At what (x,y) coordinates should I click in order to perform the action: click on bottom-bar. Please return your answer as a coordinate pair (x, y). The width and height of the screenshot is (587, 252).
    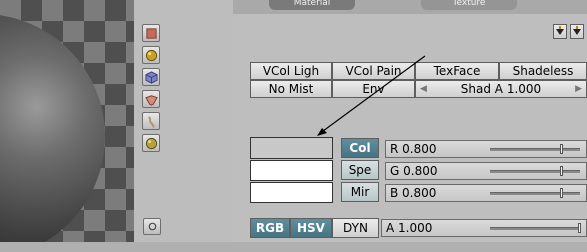
    Looking at the image, I should click on (293, 247).